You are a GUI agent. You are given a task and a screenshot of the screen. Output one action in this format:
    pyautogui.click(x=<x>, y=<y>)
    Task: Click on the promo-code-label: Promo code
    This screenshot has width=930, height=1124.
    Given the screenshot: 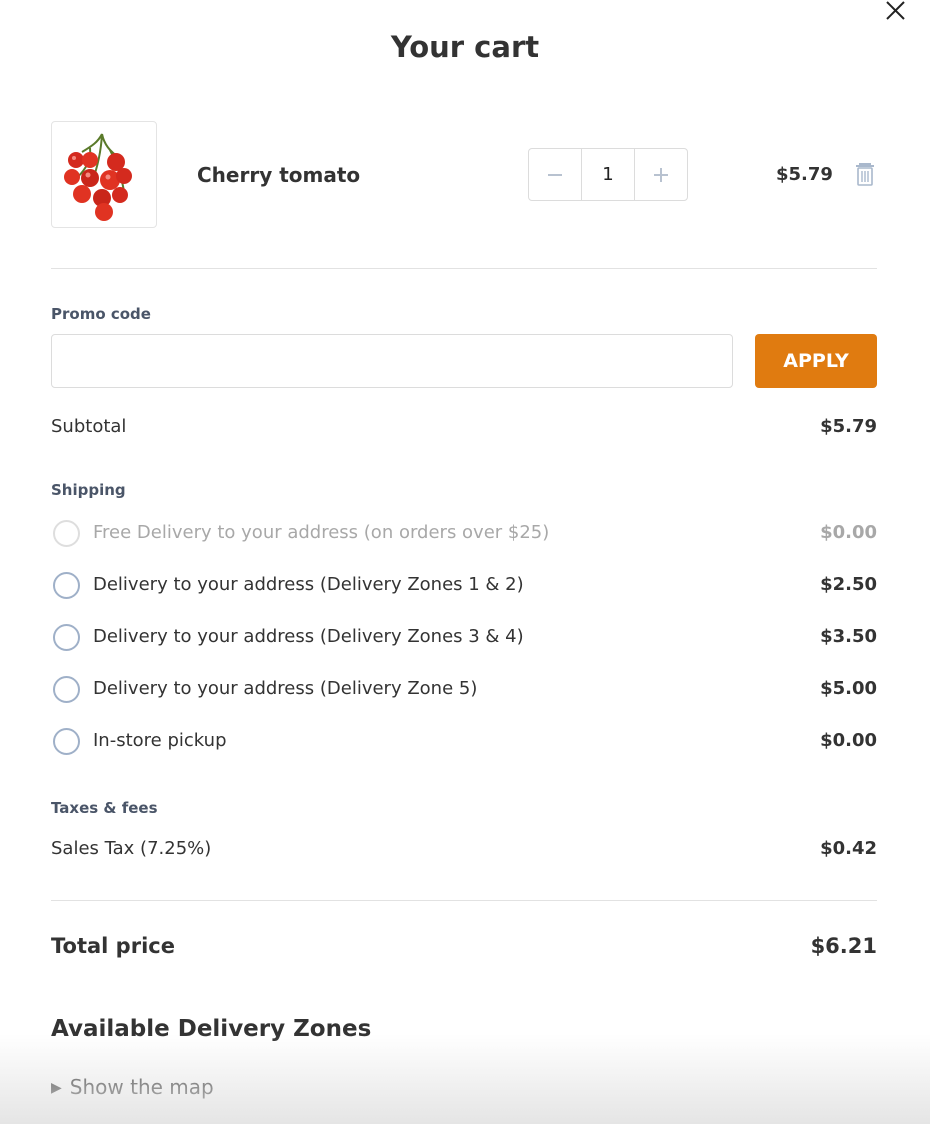 What is the action you would take?
    pyautogui.click(x=101, y=314)
    